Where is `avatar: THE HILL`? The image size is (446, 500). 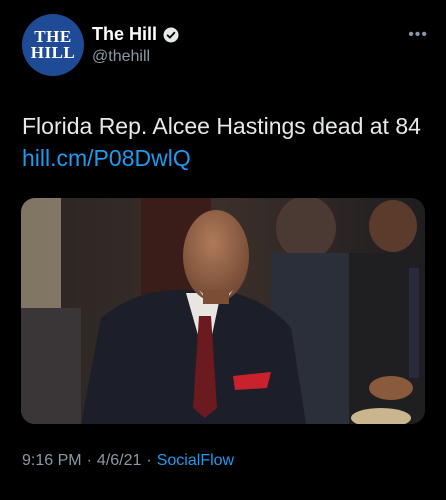
avatar: THE HILL is located at coordinates (53, 45).